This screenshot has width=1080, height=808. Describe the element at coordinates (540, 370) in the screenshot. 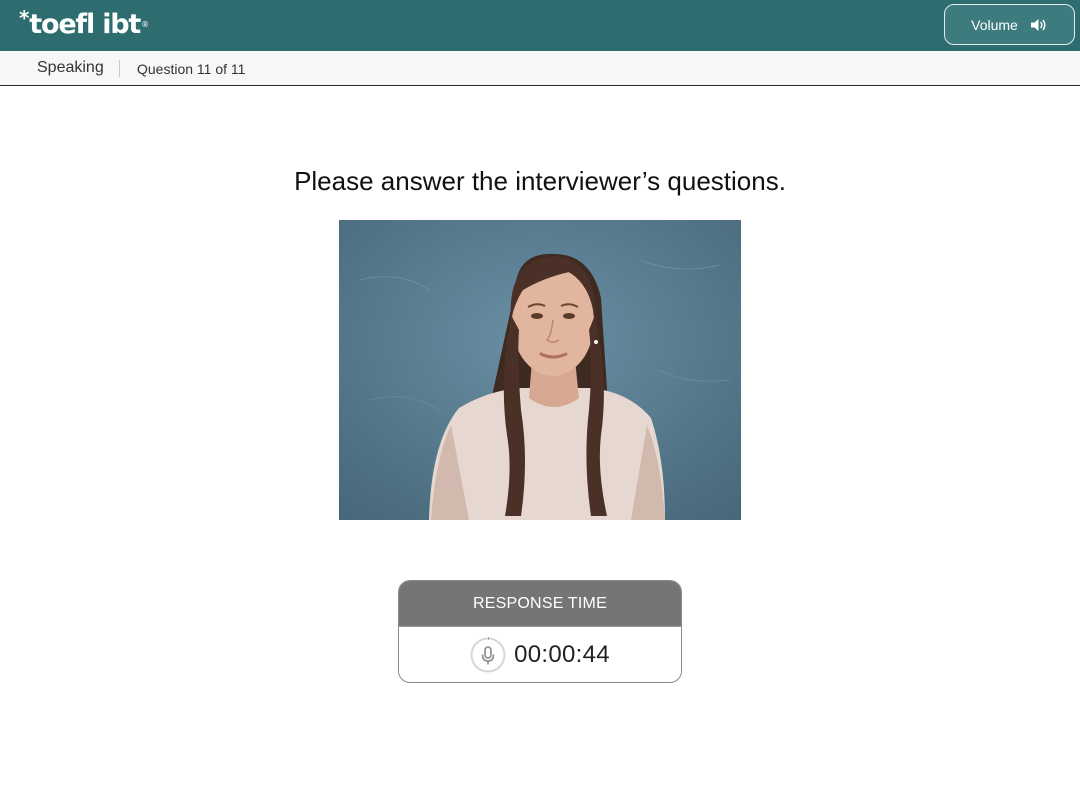

I see `interviewer-video` at that location.